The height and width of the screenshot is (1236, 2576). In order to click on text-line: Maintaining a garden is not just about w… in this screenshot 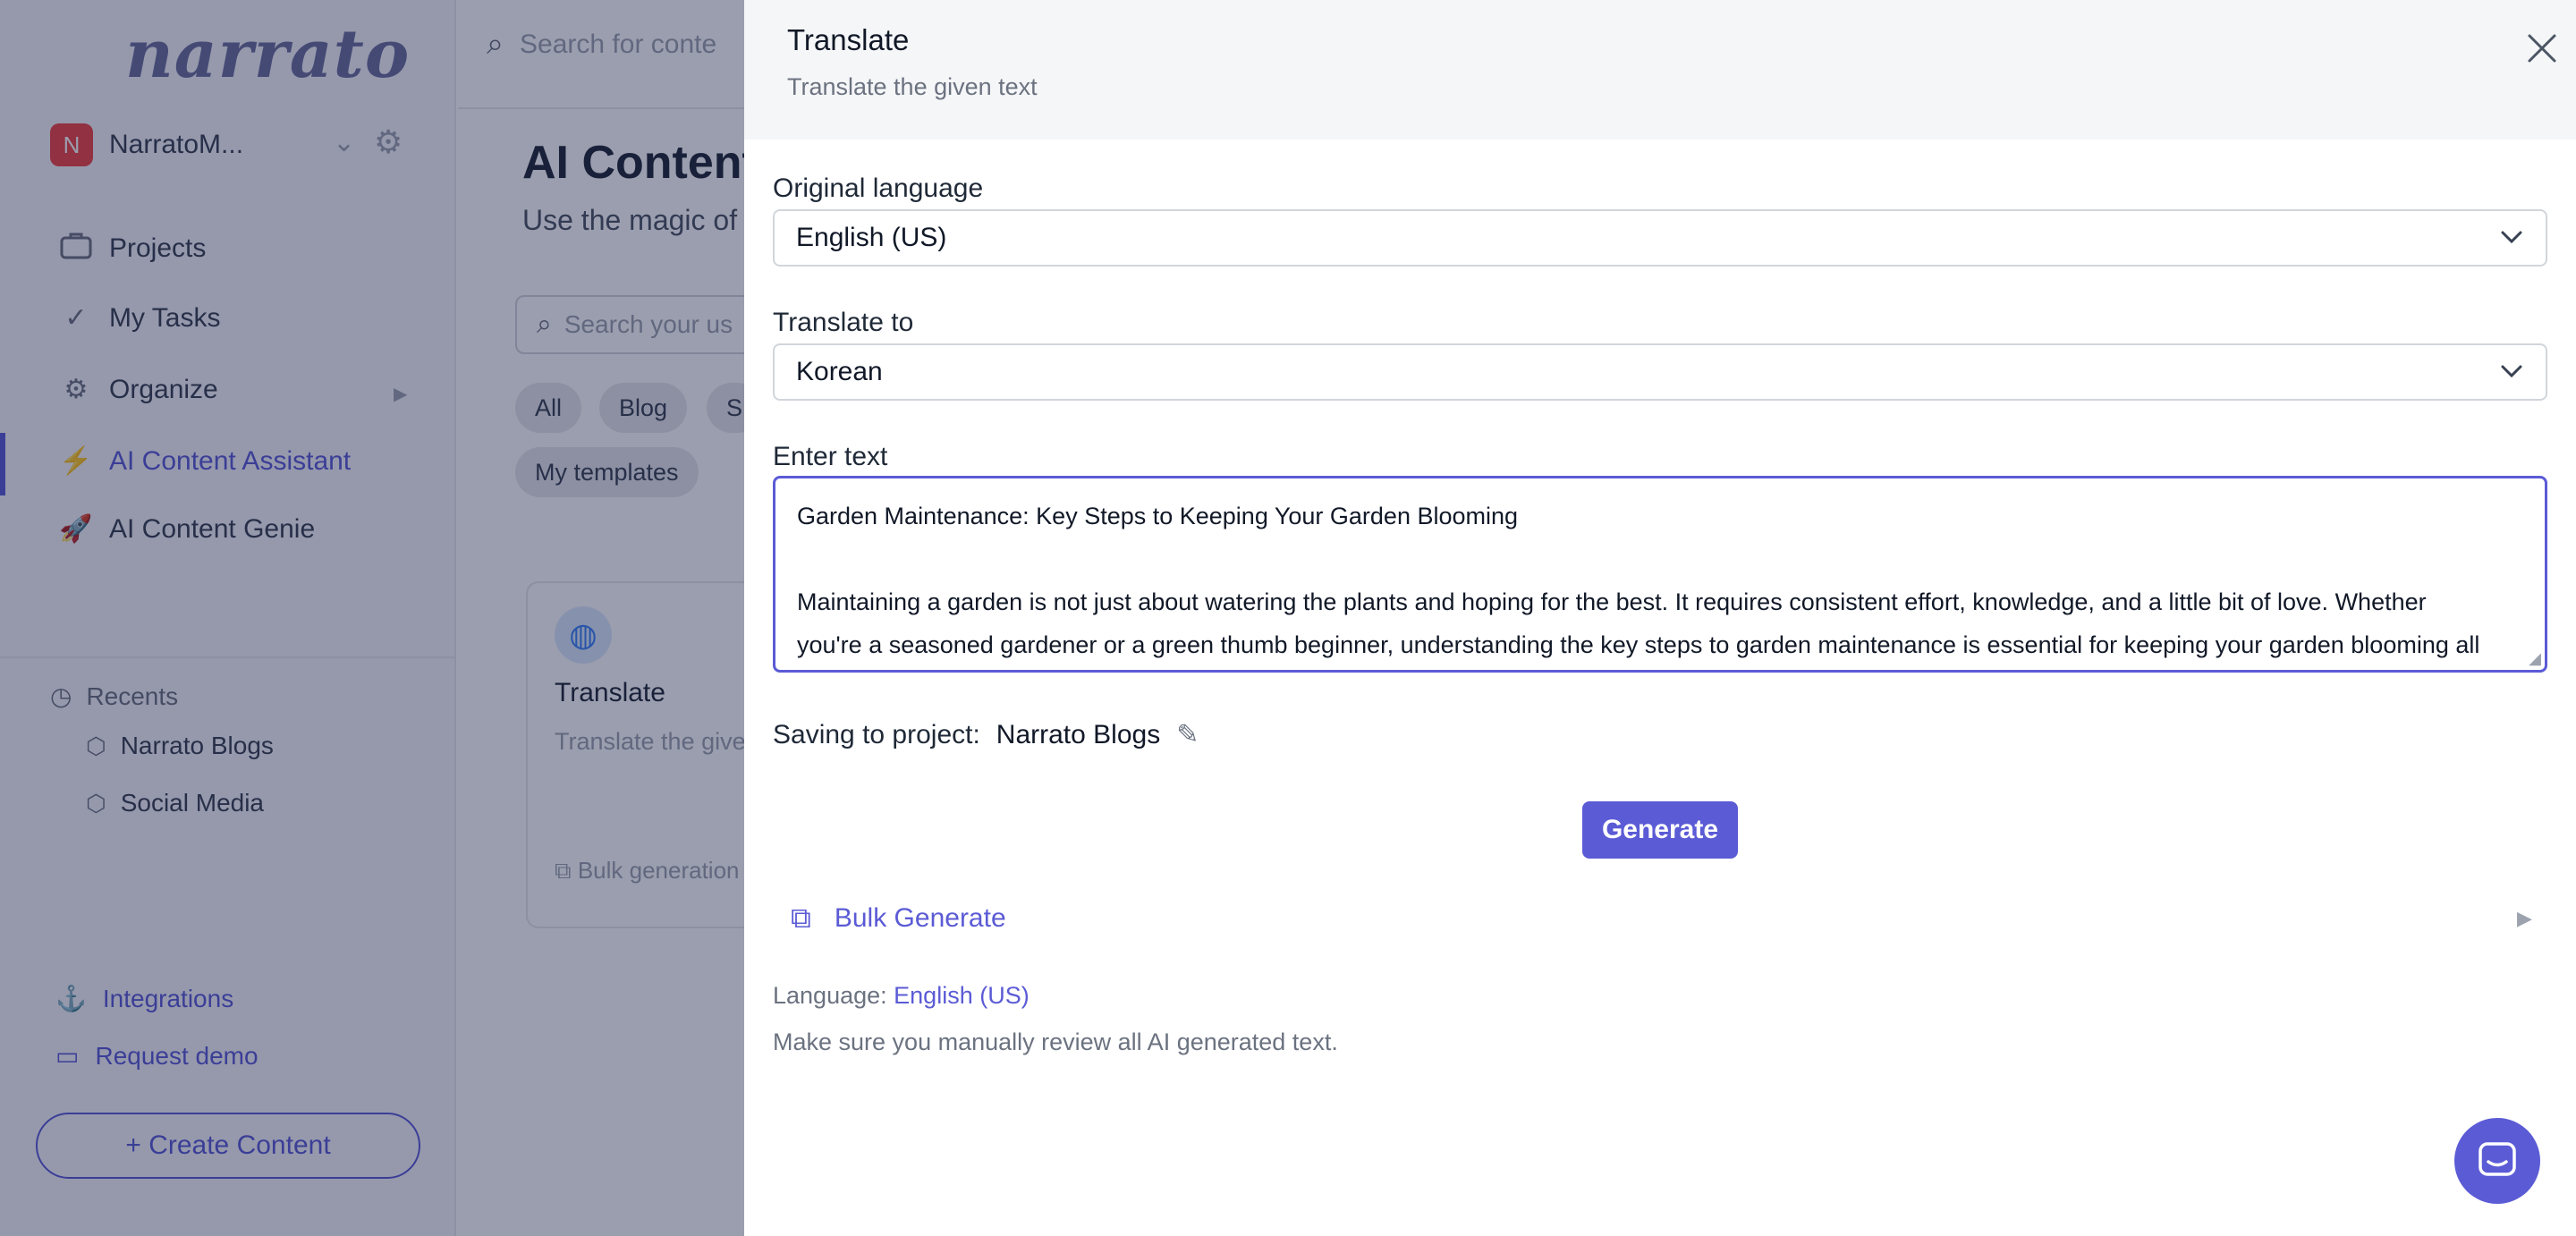, I will do `click(1612, 601)`.